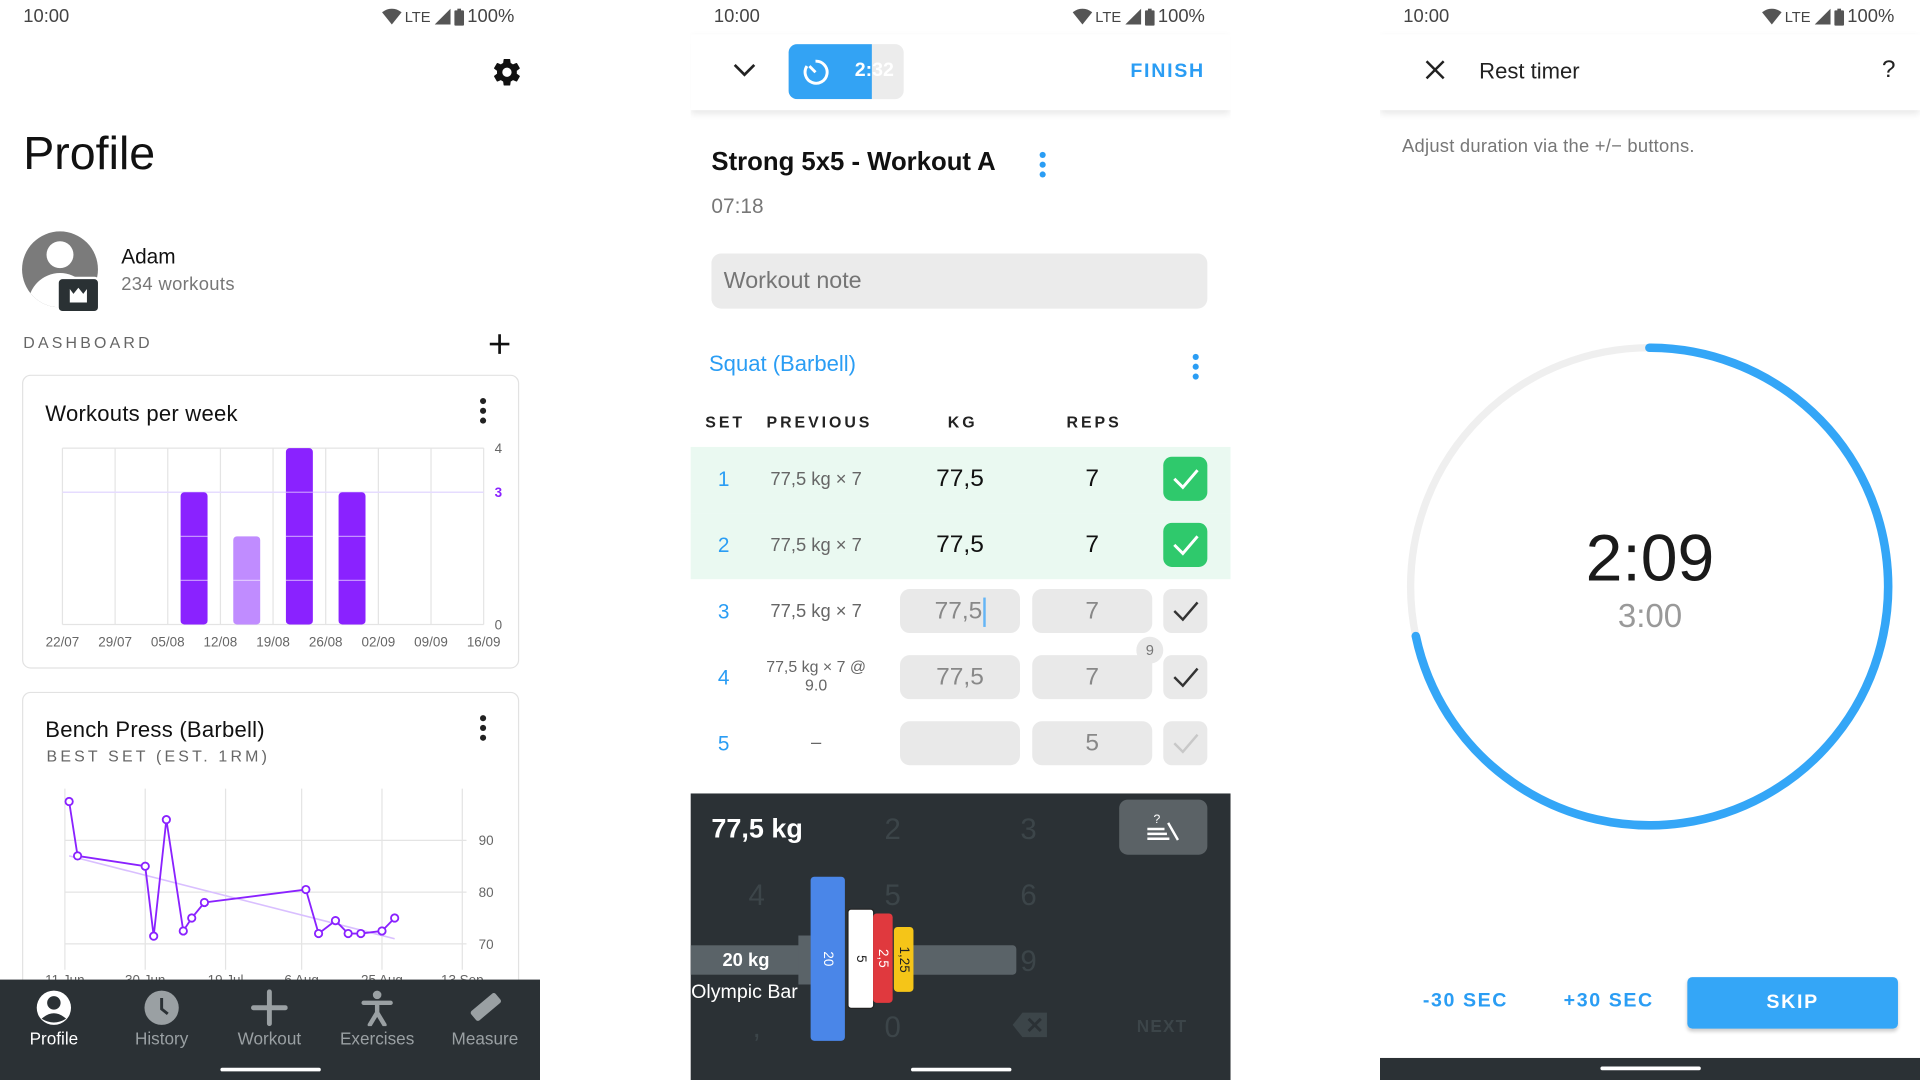  I want to click on set-number: 2, so click(723, 546).